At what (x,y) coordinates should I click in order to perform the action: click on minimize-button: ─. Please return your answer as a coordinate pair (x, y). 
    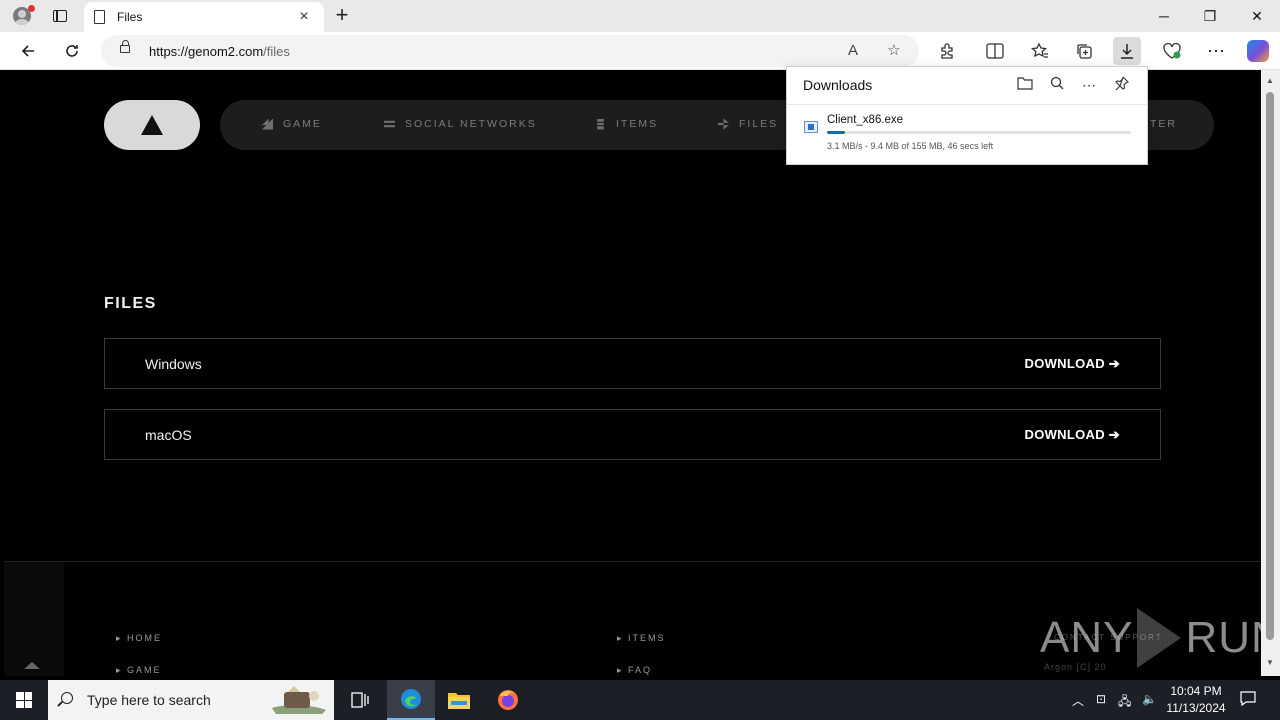
    Looking at the image, I should click on (1164, 16).